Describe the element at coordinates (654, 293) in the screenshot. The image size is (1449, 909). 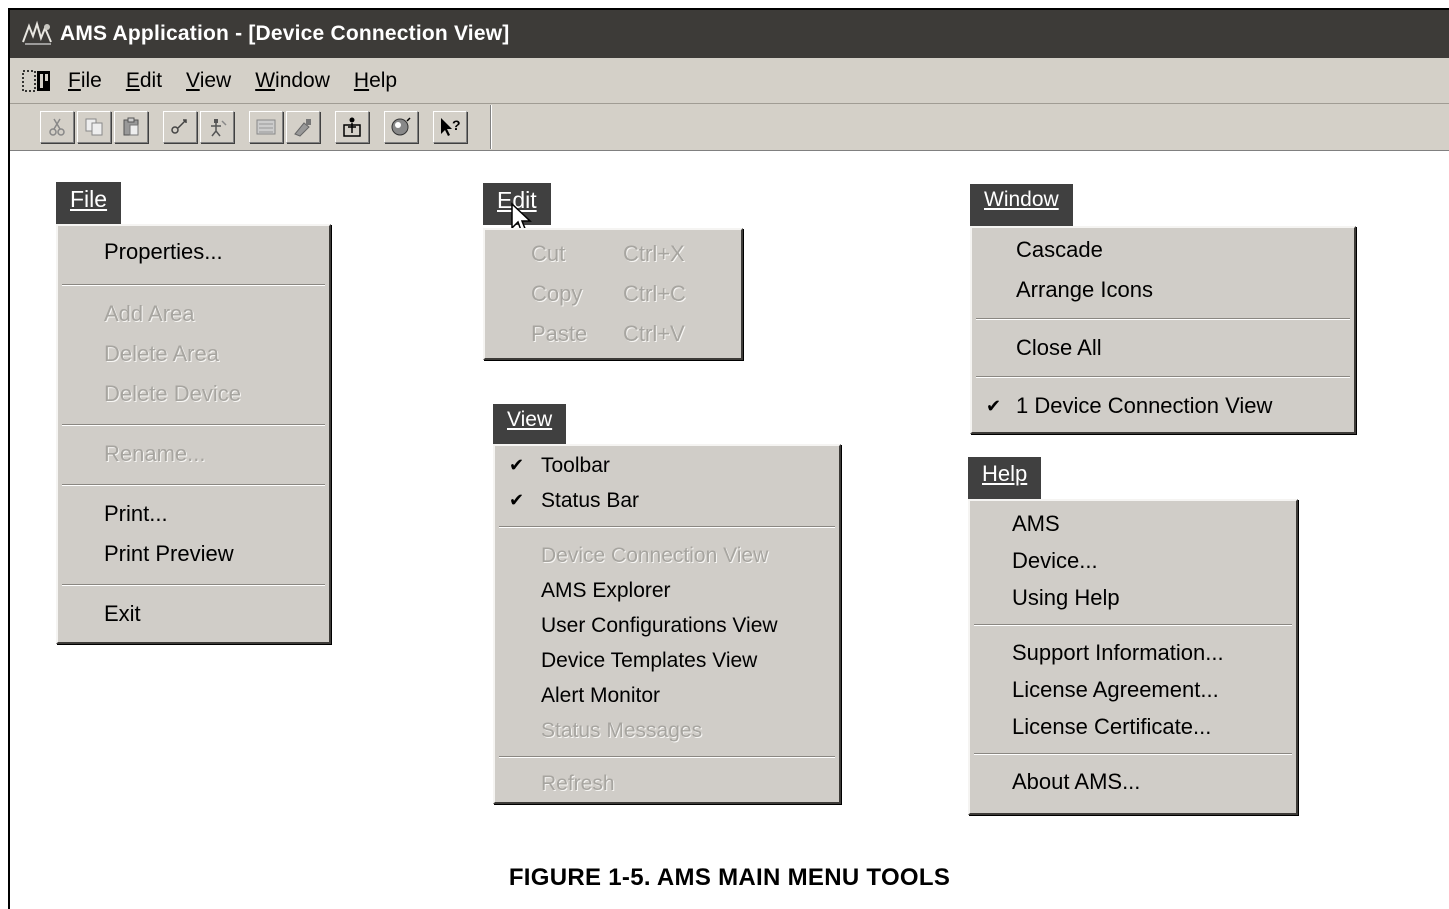
I see `edit-copy-shortcut: Ctrl+C` at that location.